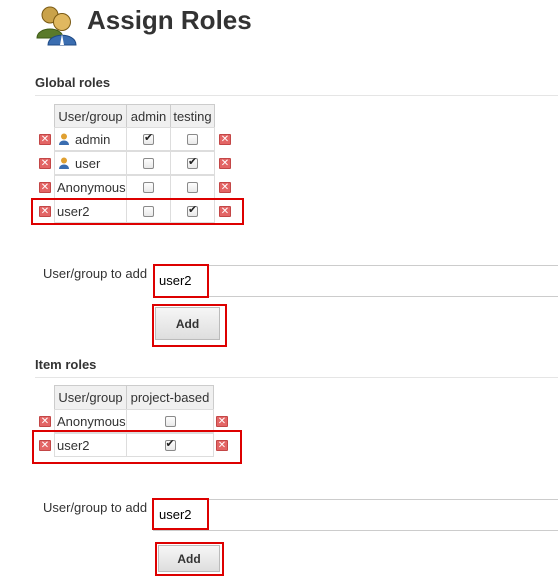 The image size is (558, 578). What do you see at coordinates (56, 25) in the screenshot?
I see `users-icon` at bounding box center [56, 25].